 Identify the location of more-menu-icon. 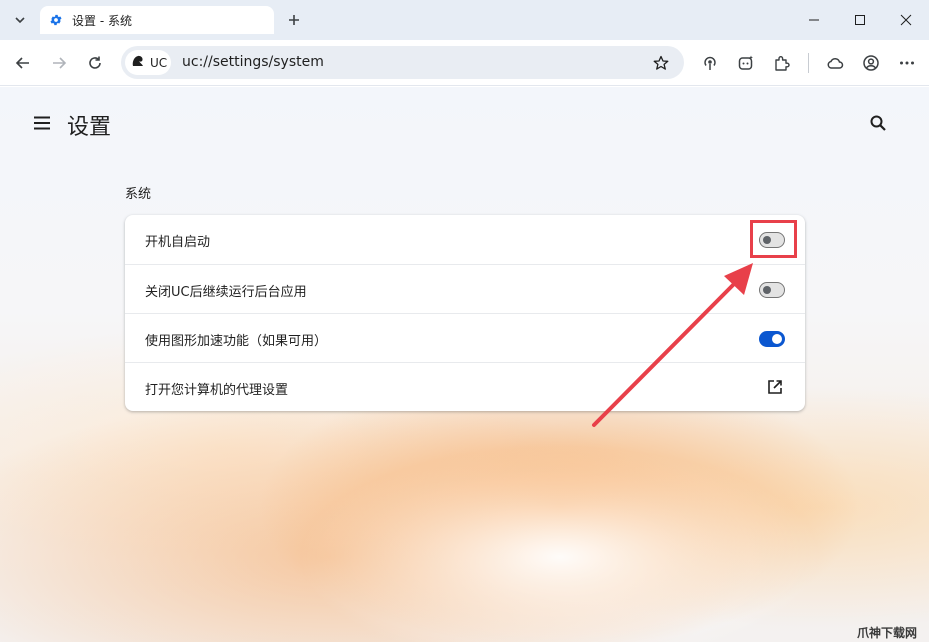
(907, 63).